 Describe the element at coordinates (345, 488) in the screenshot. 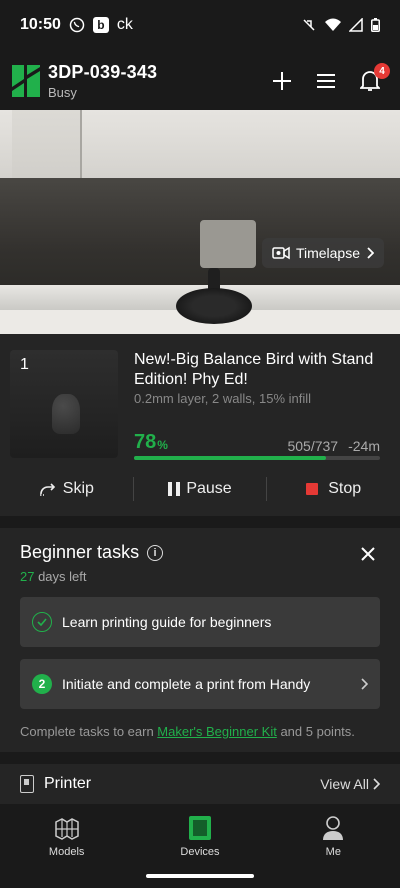

I see `stop-label: Stop` at that location.